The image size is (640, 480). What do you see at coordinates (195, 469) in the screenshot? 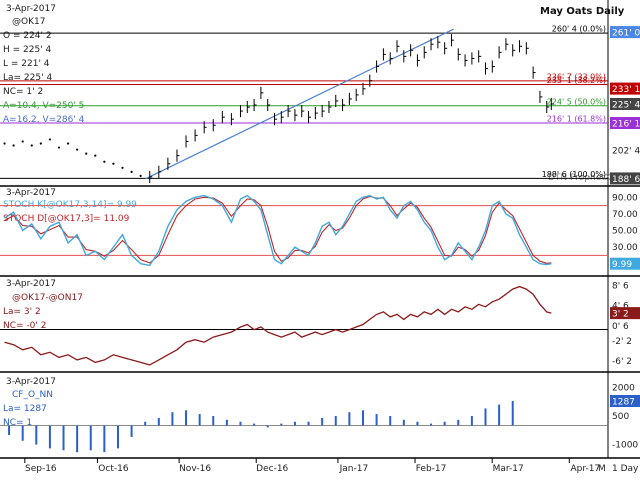
I see `x-tick-label: Nov-16` at bounding box center [195, 469].